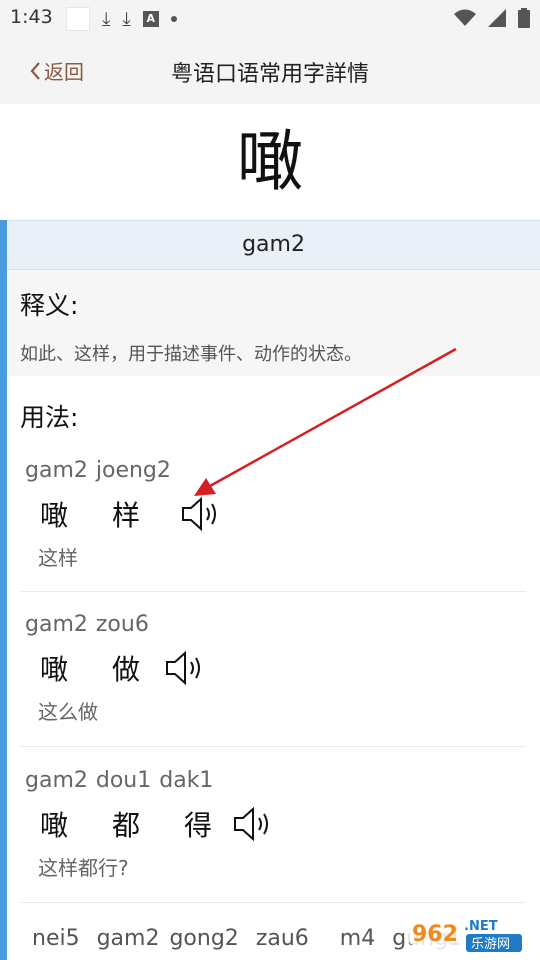 The image size is (540, 960). What do you see at coordinates (465, 17) in the screenshot?
I see `wifi-icon` at bounding box center [465, 17].